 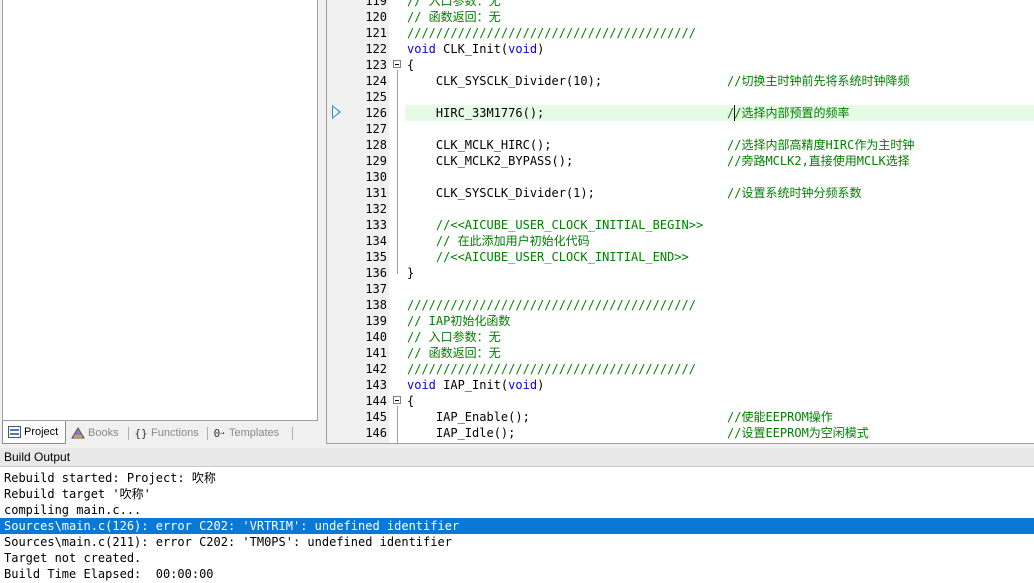 I want to click on tab-functions: {} Functions, so click(x=168, y=433).